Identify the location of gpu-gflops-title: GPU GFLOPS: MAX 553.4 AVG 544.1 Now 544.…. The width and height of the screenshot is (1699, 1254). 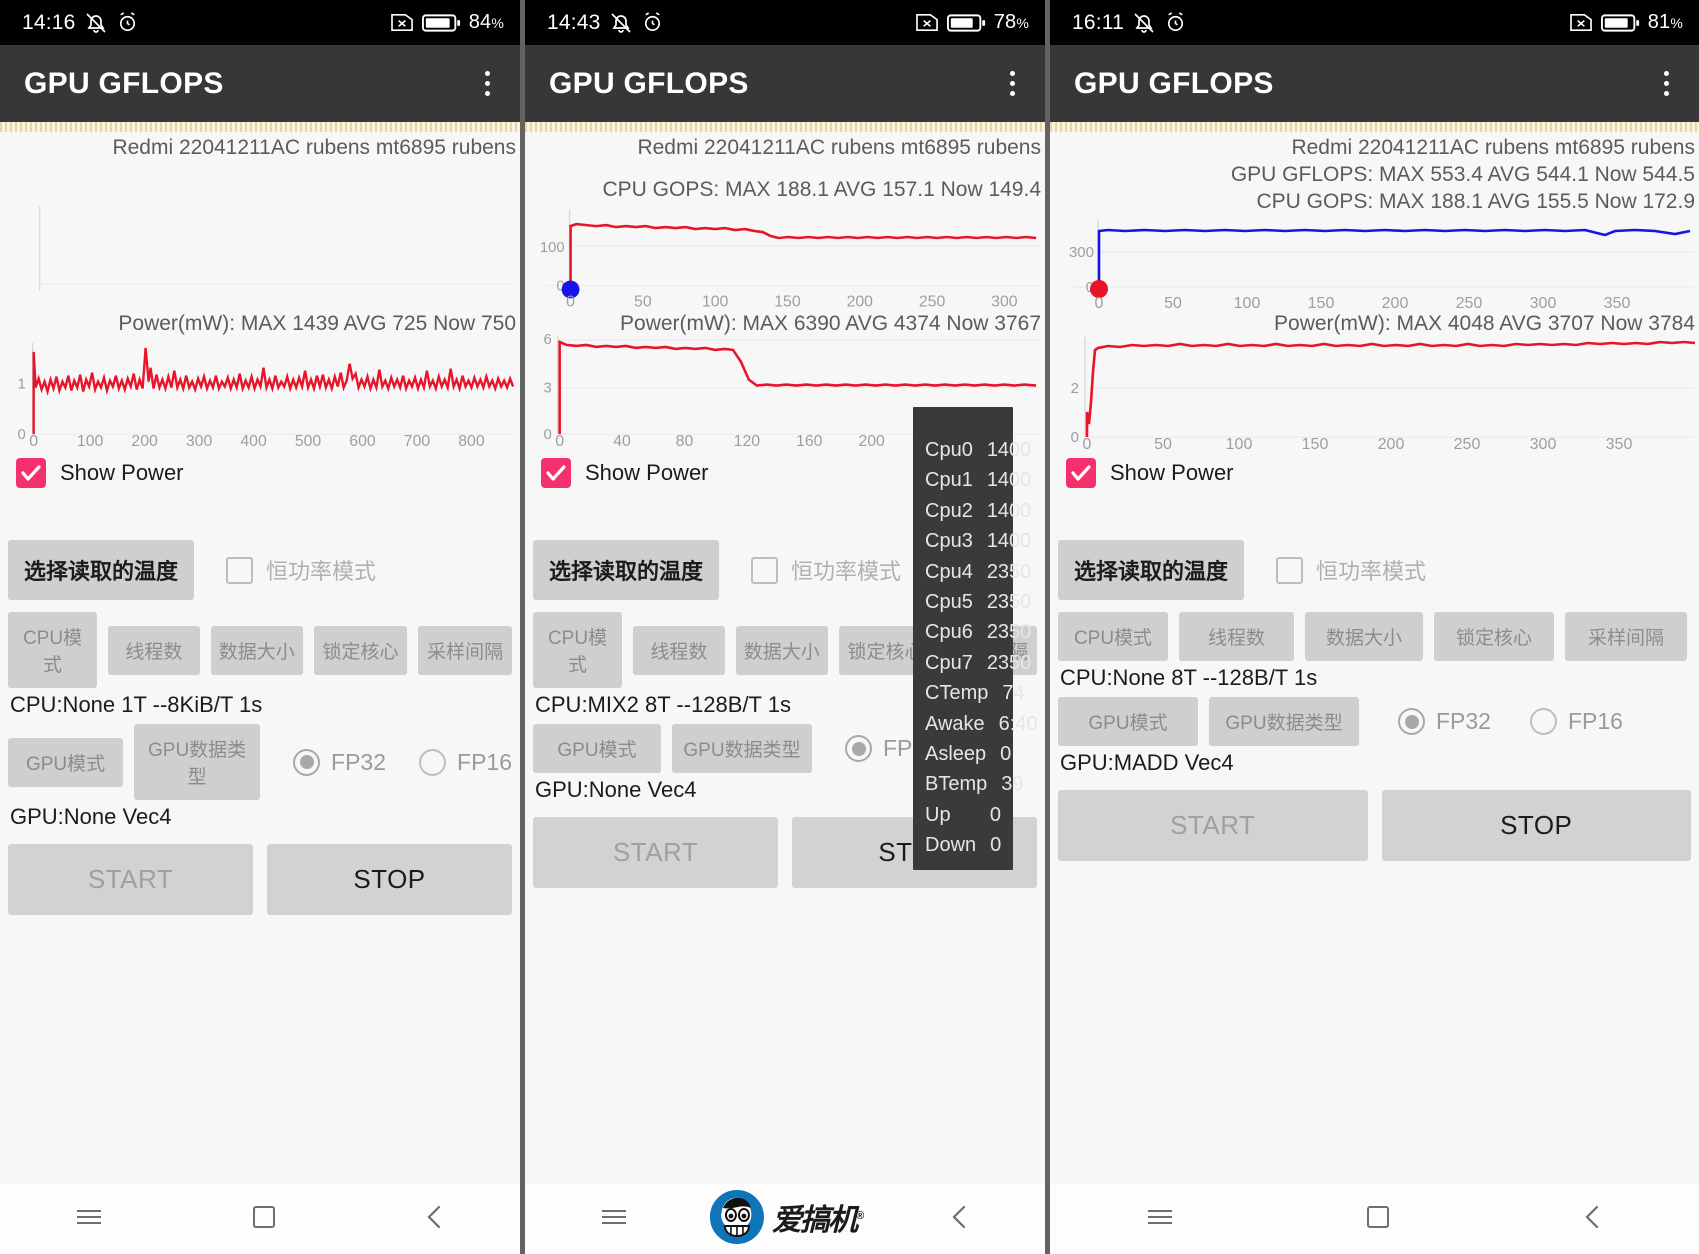
(1462, 174).